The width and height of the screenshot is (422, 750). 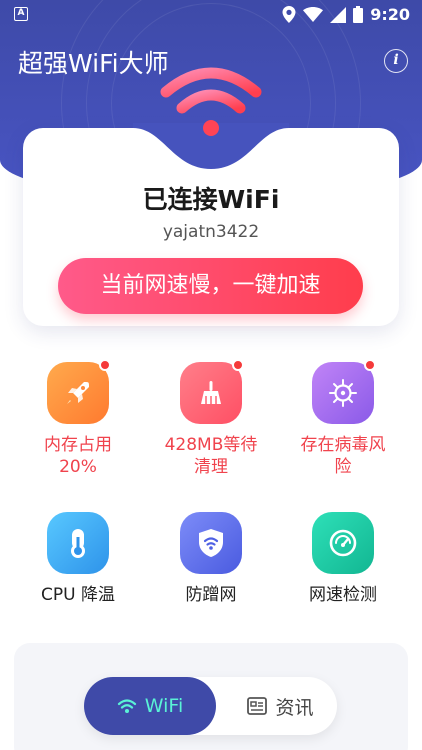 I want to click on news-icon, so click(x=257, y=706).